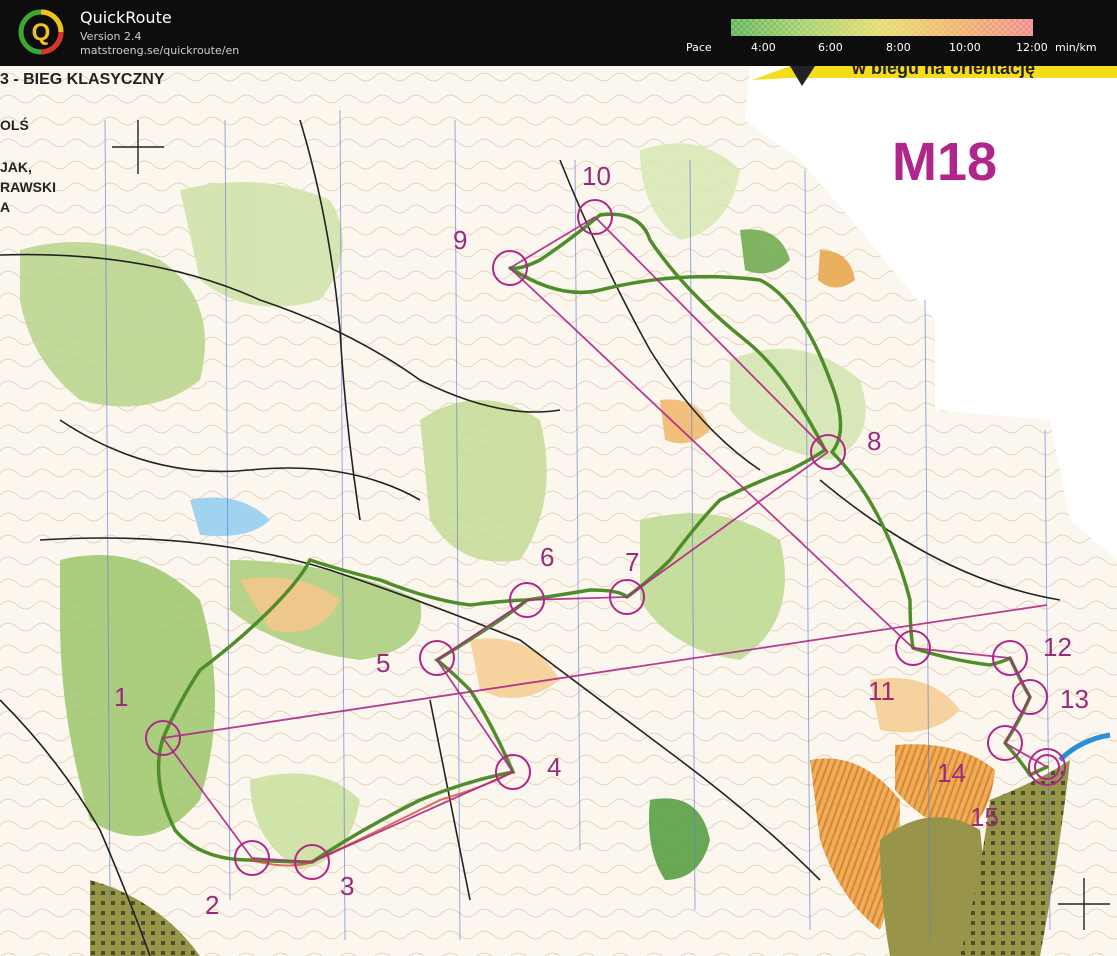 This screenshot has height=956, width=1117. What do you see at coordinates (1076, 47) in the screenshot?
I see `pace-unit: min/km` at bounding box center [1076, 47].